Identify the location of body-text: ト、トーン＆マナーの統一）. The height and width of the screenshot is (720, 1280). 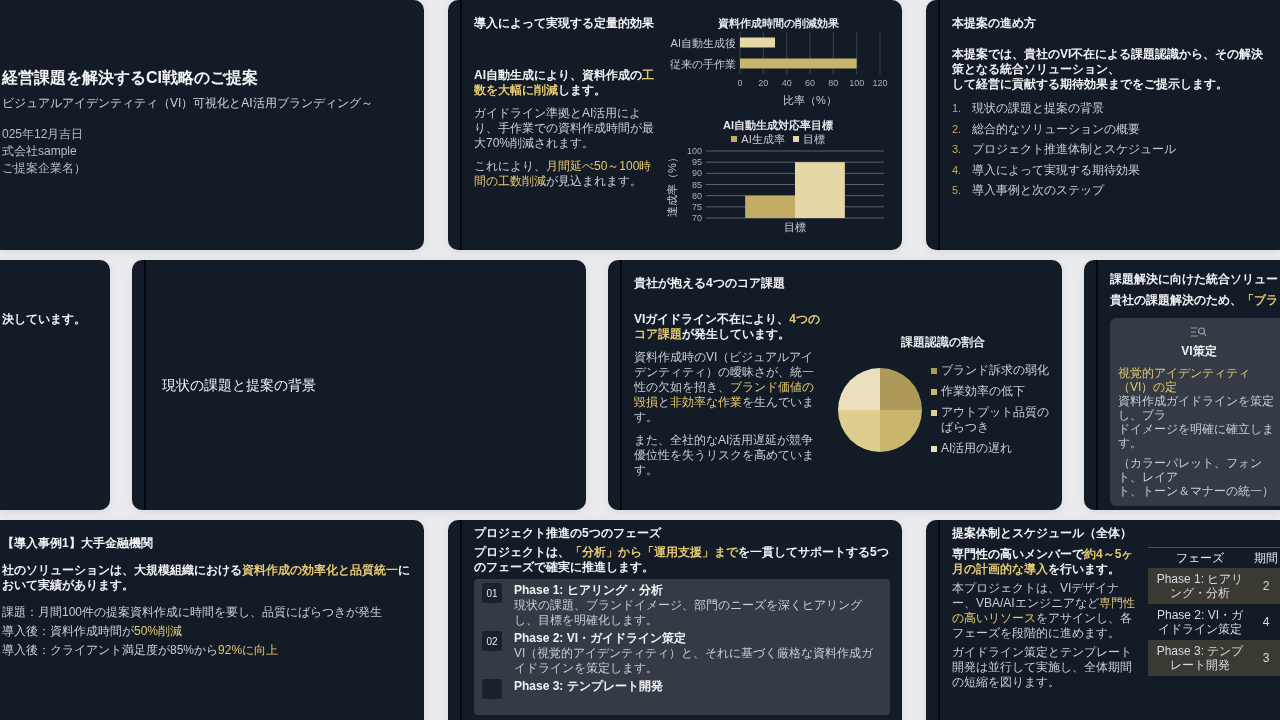
(1196, 491).